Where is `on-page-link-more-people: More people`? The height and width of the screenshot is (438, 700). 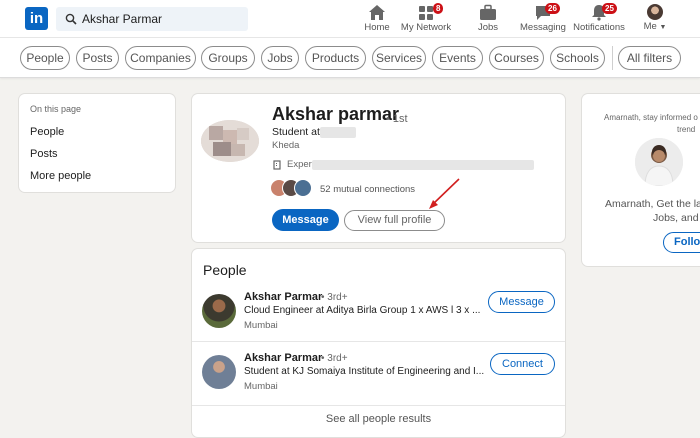 on-page-link-more-people: More people is located at coordinates (60, 176).